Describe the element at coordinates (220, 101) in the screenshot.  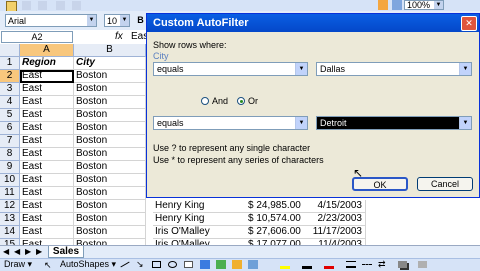
I see `and-label: And` at that location.